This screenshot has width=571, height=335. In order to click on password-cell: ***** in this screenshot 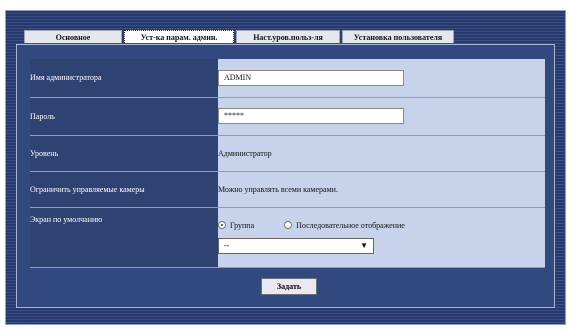, I will do `click(381, 116)`.